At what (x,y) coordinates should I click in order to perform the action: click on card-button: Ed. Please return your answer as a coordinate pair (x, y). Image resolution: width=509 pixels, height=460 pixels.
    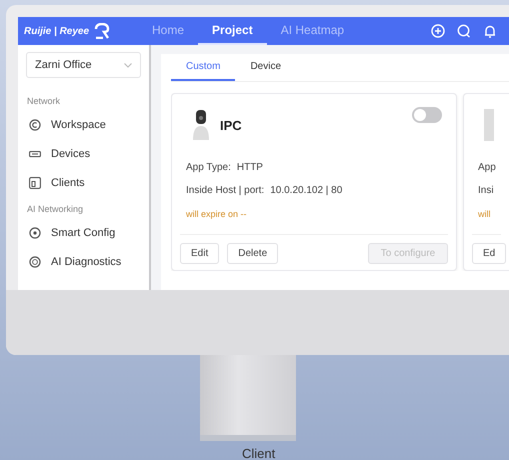
    Looking at the image, I should click on (489, 253).